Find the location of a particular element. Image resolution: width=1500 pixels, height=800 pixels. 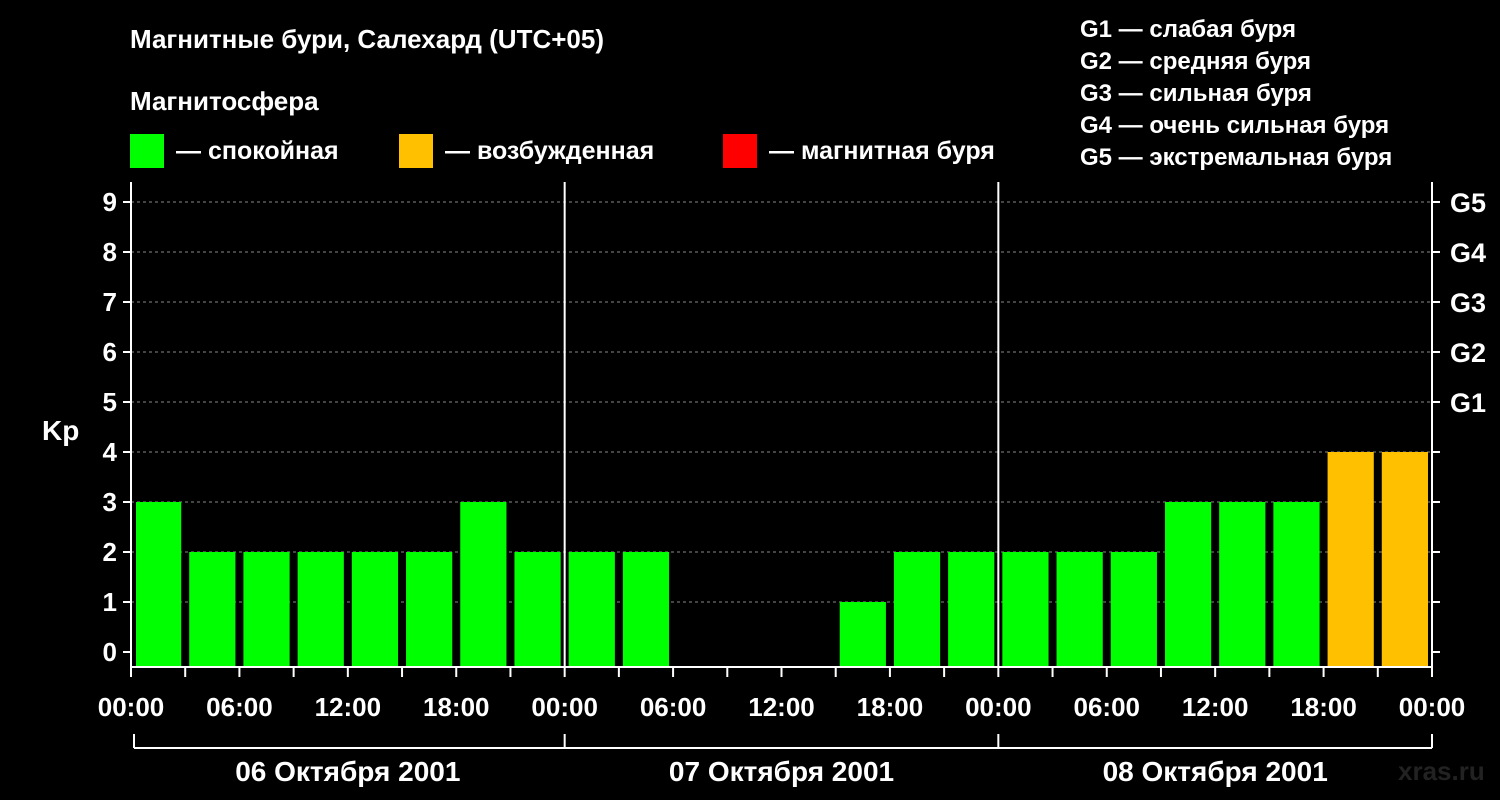

y-tick-label: 2 is located at coordinates (110, 552).